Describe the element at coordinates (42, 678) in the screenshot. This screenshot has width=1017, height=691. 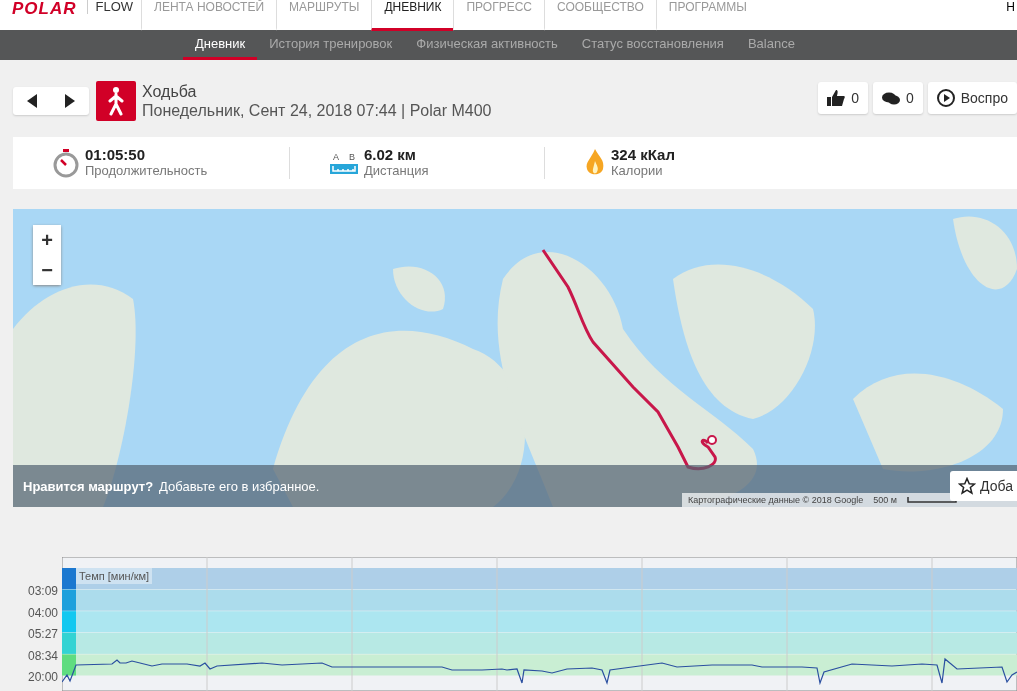
I see `y-axis-label: 20:00` at that location.